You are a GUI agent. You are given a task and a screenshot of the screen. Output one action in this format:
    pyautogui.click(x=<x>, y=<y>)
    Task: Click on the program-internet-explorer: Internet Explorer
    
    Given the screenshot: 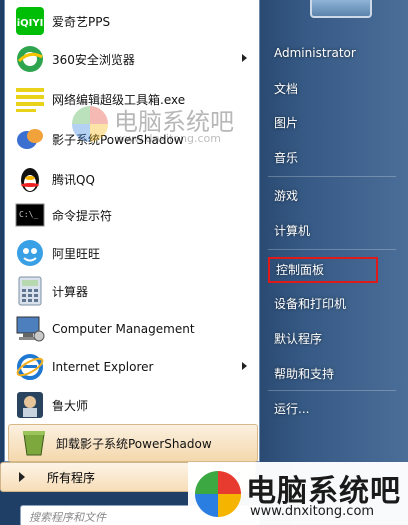 What is the action you would take?
    pyautogui.click(x=132, y=367)
    